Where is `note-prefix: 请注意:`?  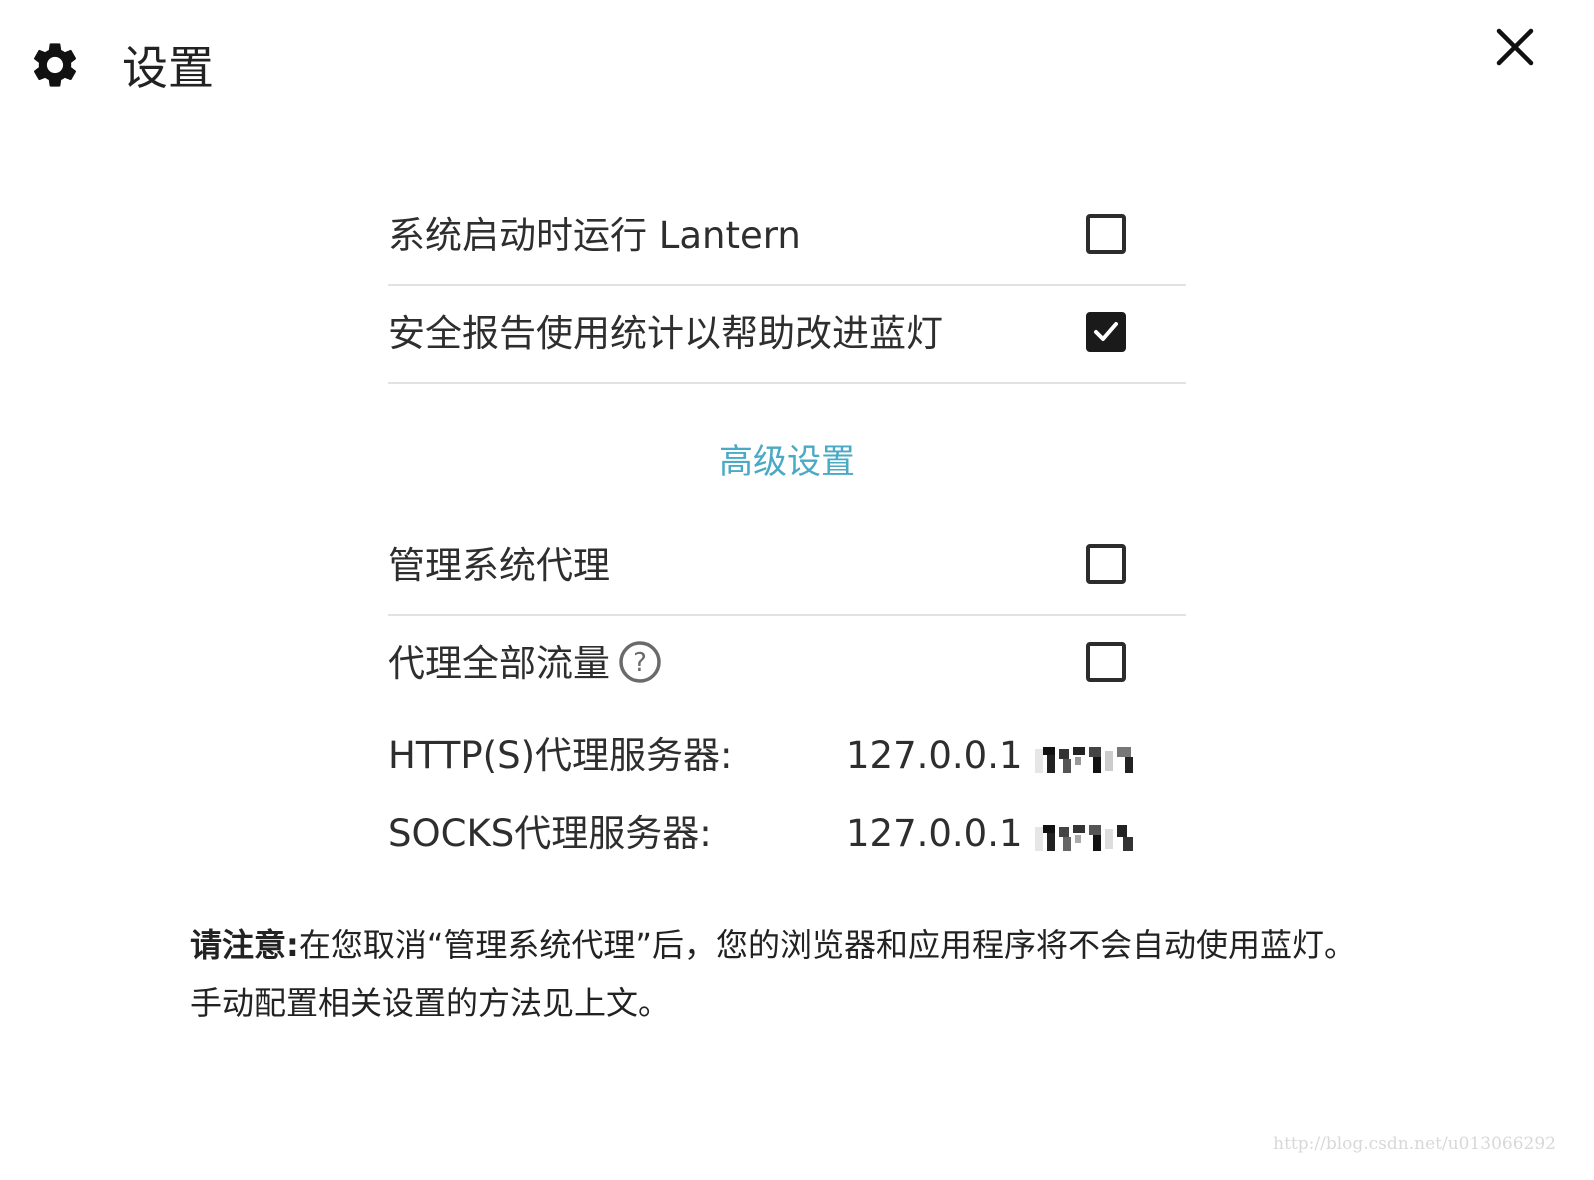 note-prefix: 请注意: is located at coordinates (244, 945).